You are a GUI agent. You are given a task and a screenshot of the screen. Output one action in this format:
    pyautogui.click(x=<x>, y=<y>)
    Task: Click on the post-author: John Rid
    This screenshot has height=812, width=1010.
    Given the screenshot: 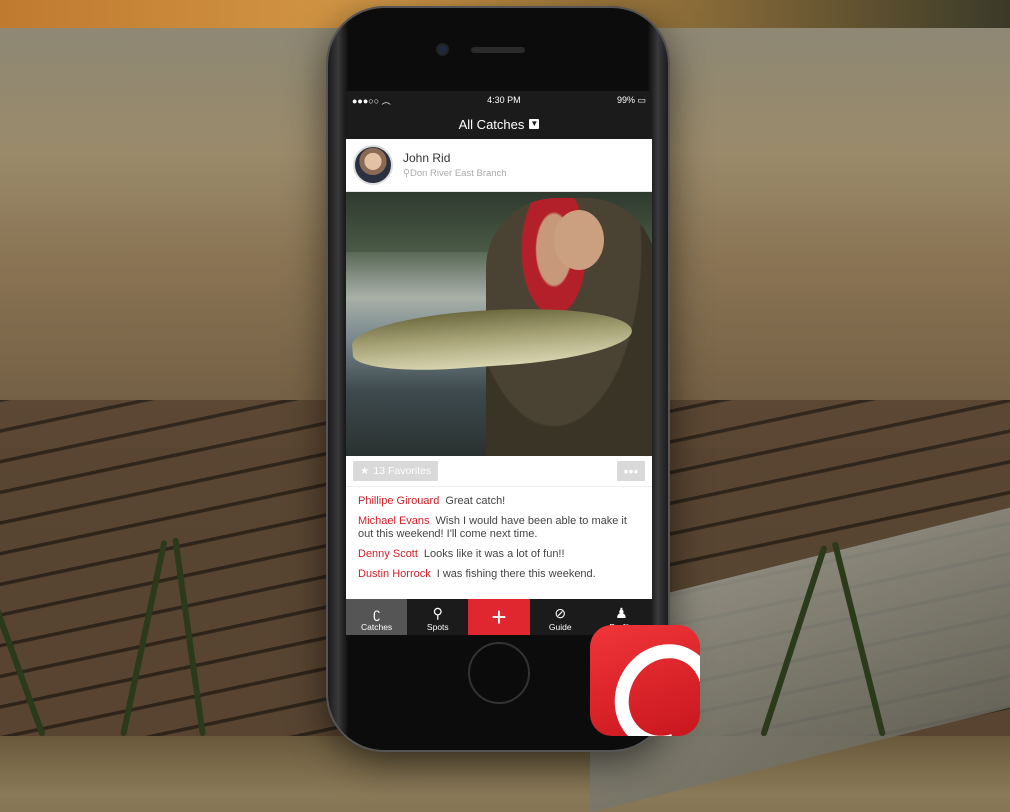 What is the action you would take?
    pyautogui.click(x=455, y=158)
    